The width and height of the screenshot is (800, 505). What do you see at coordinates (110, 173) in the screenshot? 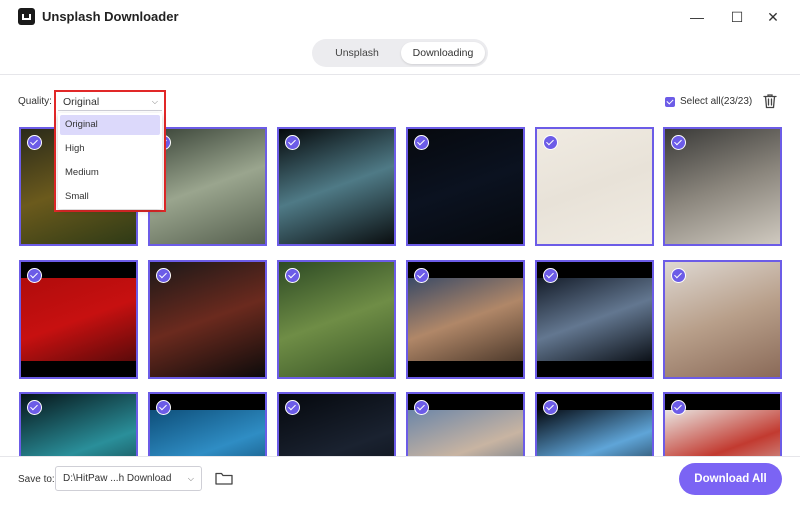
I see `quality-option-medium: Medium` at bounding box center [110, 173].